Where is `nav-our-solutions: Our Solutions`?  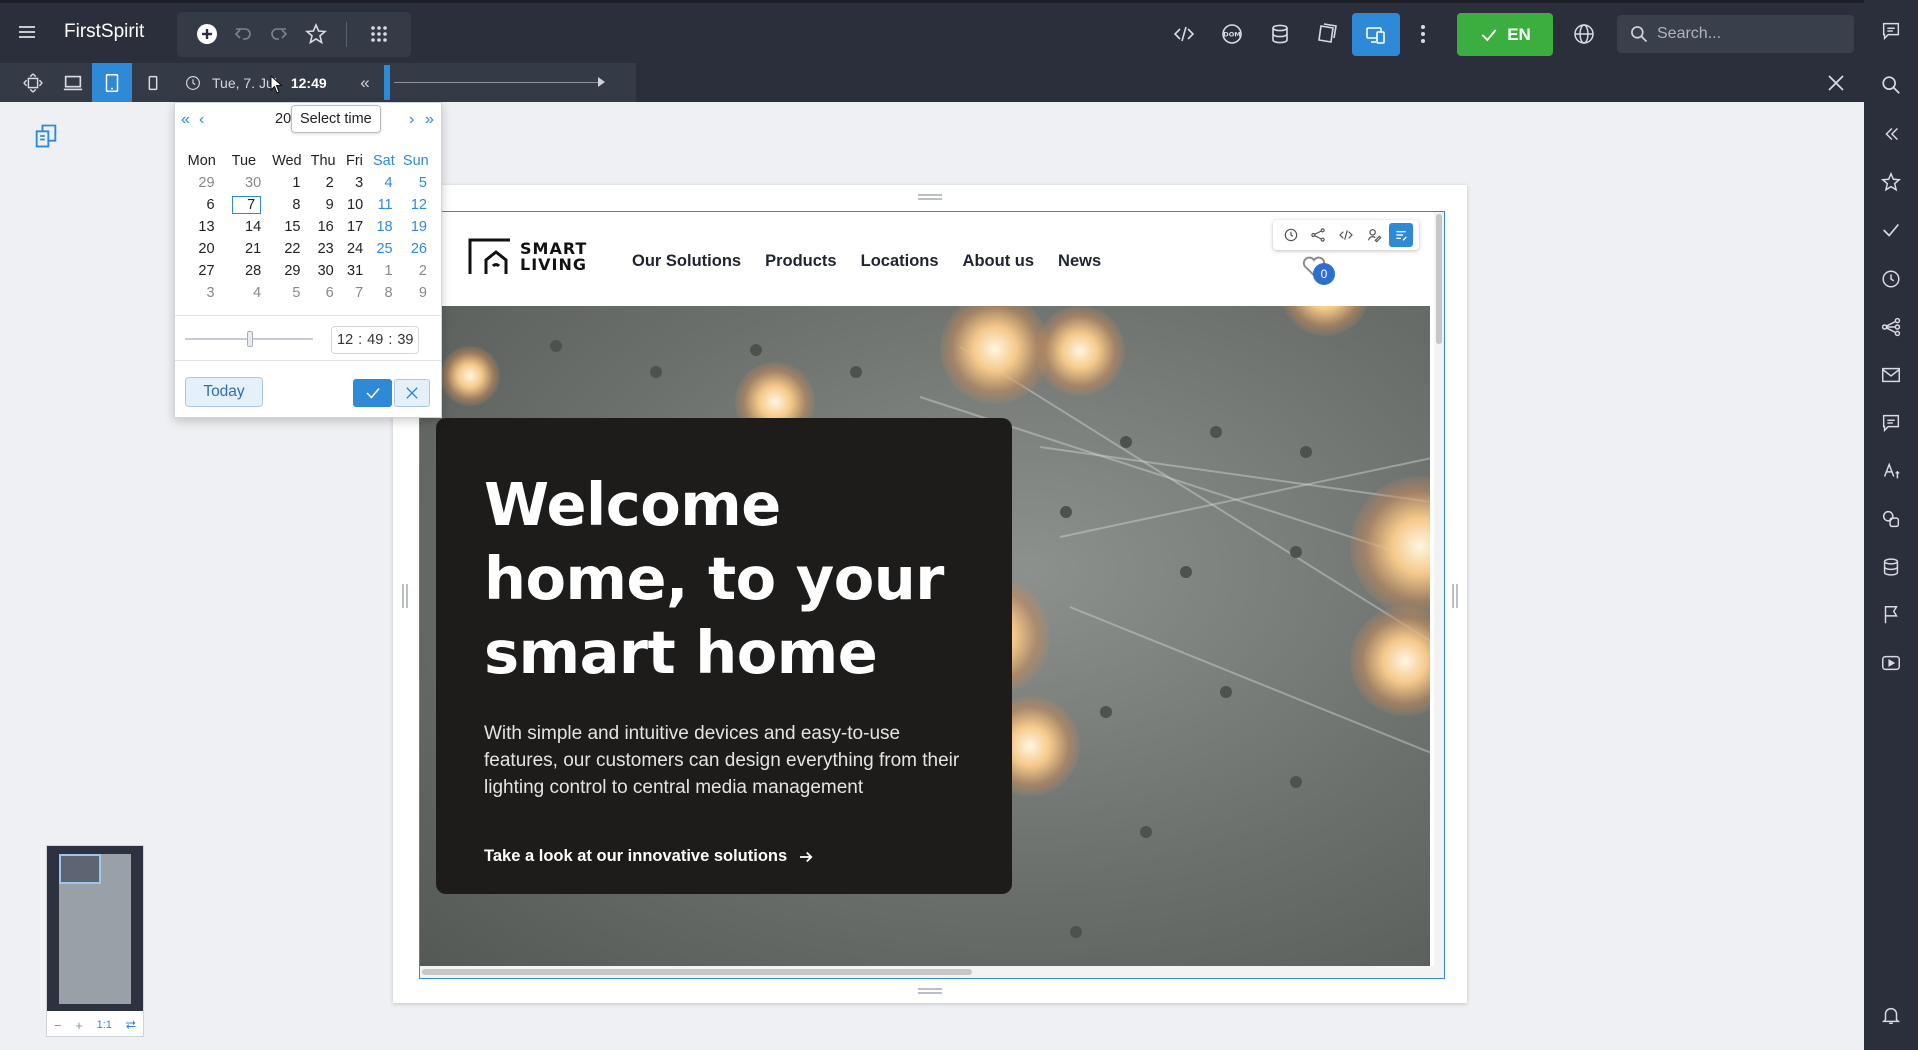 nav-our-solutions: Our Solutions is located at coordinates (686, 261).